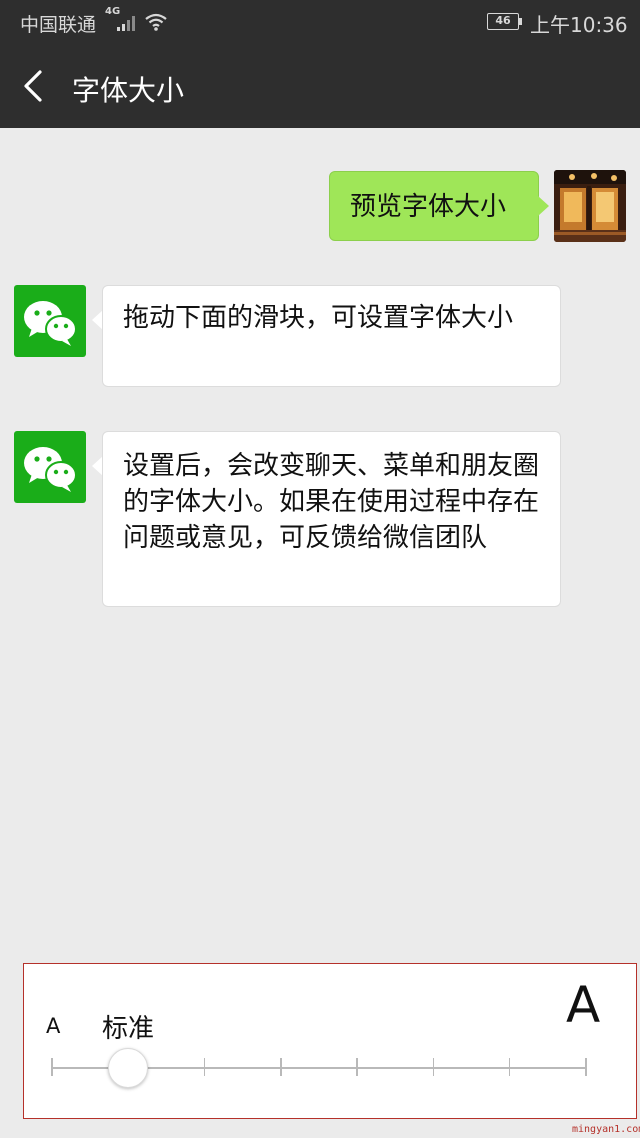 The image size is (640, 1138). I want to click on message-text: 预览字体大小, so click(428, 207).